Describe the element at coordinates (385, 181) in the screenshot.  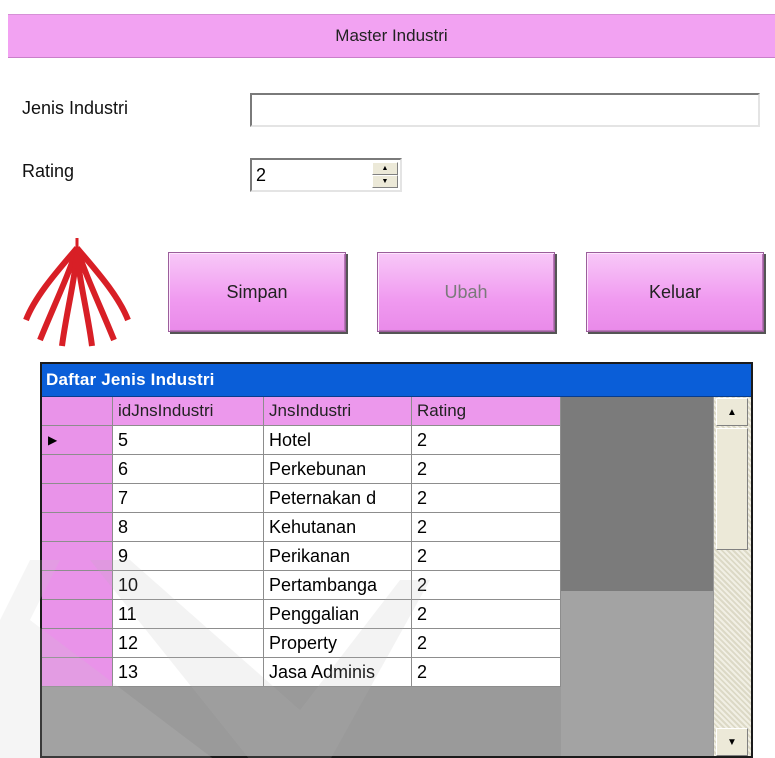
I see `triangle-down-icon: ▼` at that location.